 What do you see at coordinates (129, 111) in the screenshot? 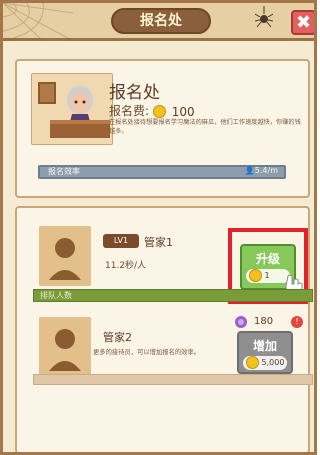
I see `fee-label: 报名费:` at bounding box center [129, 111].